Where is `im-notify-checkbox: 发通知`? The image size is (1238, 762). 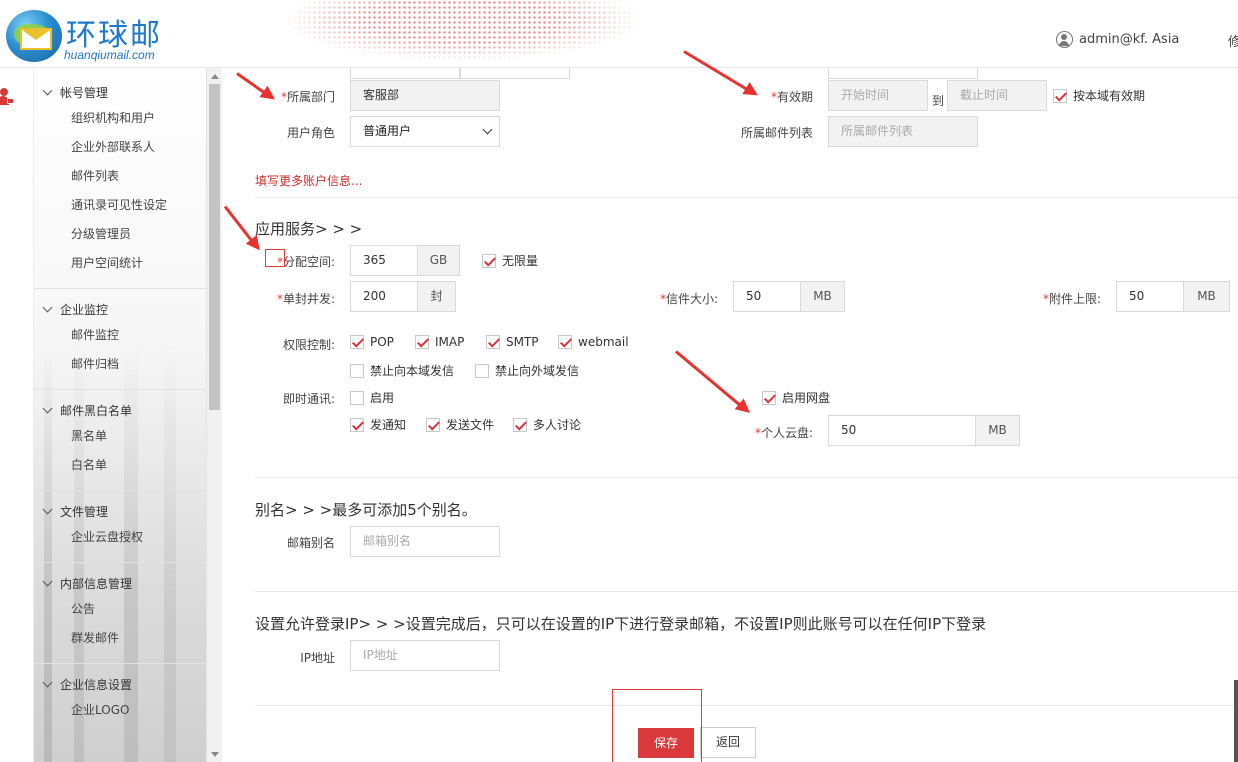 im-notify-checkbox: 发通知 is located at coordinates (378, 424).